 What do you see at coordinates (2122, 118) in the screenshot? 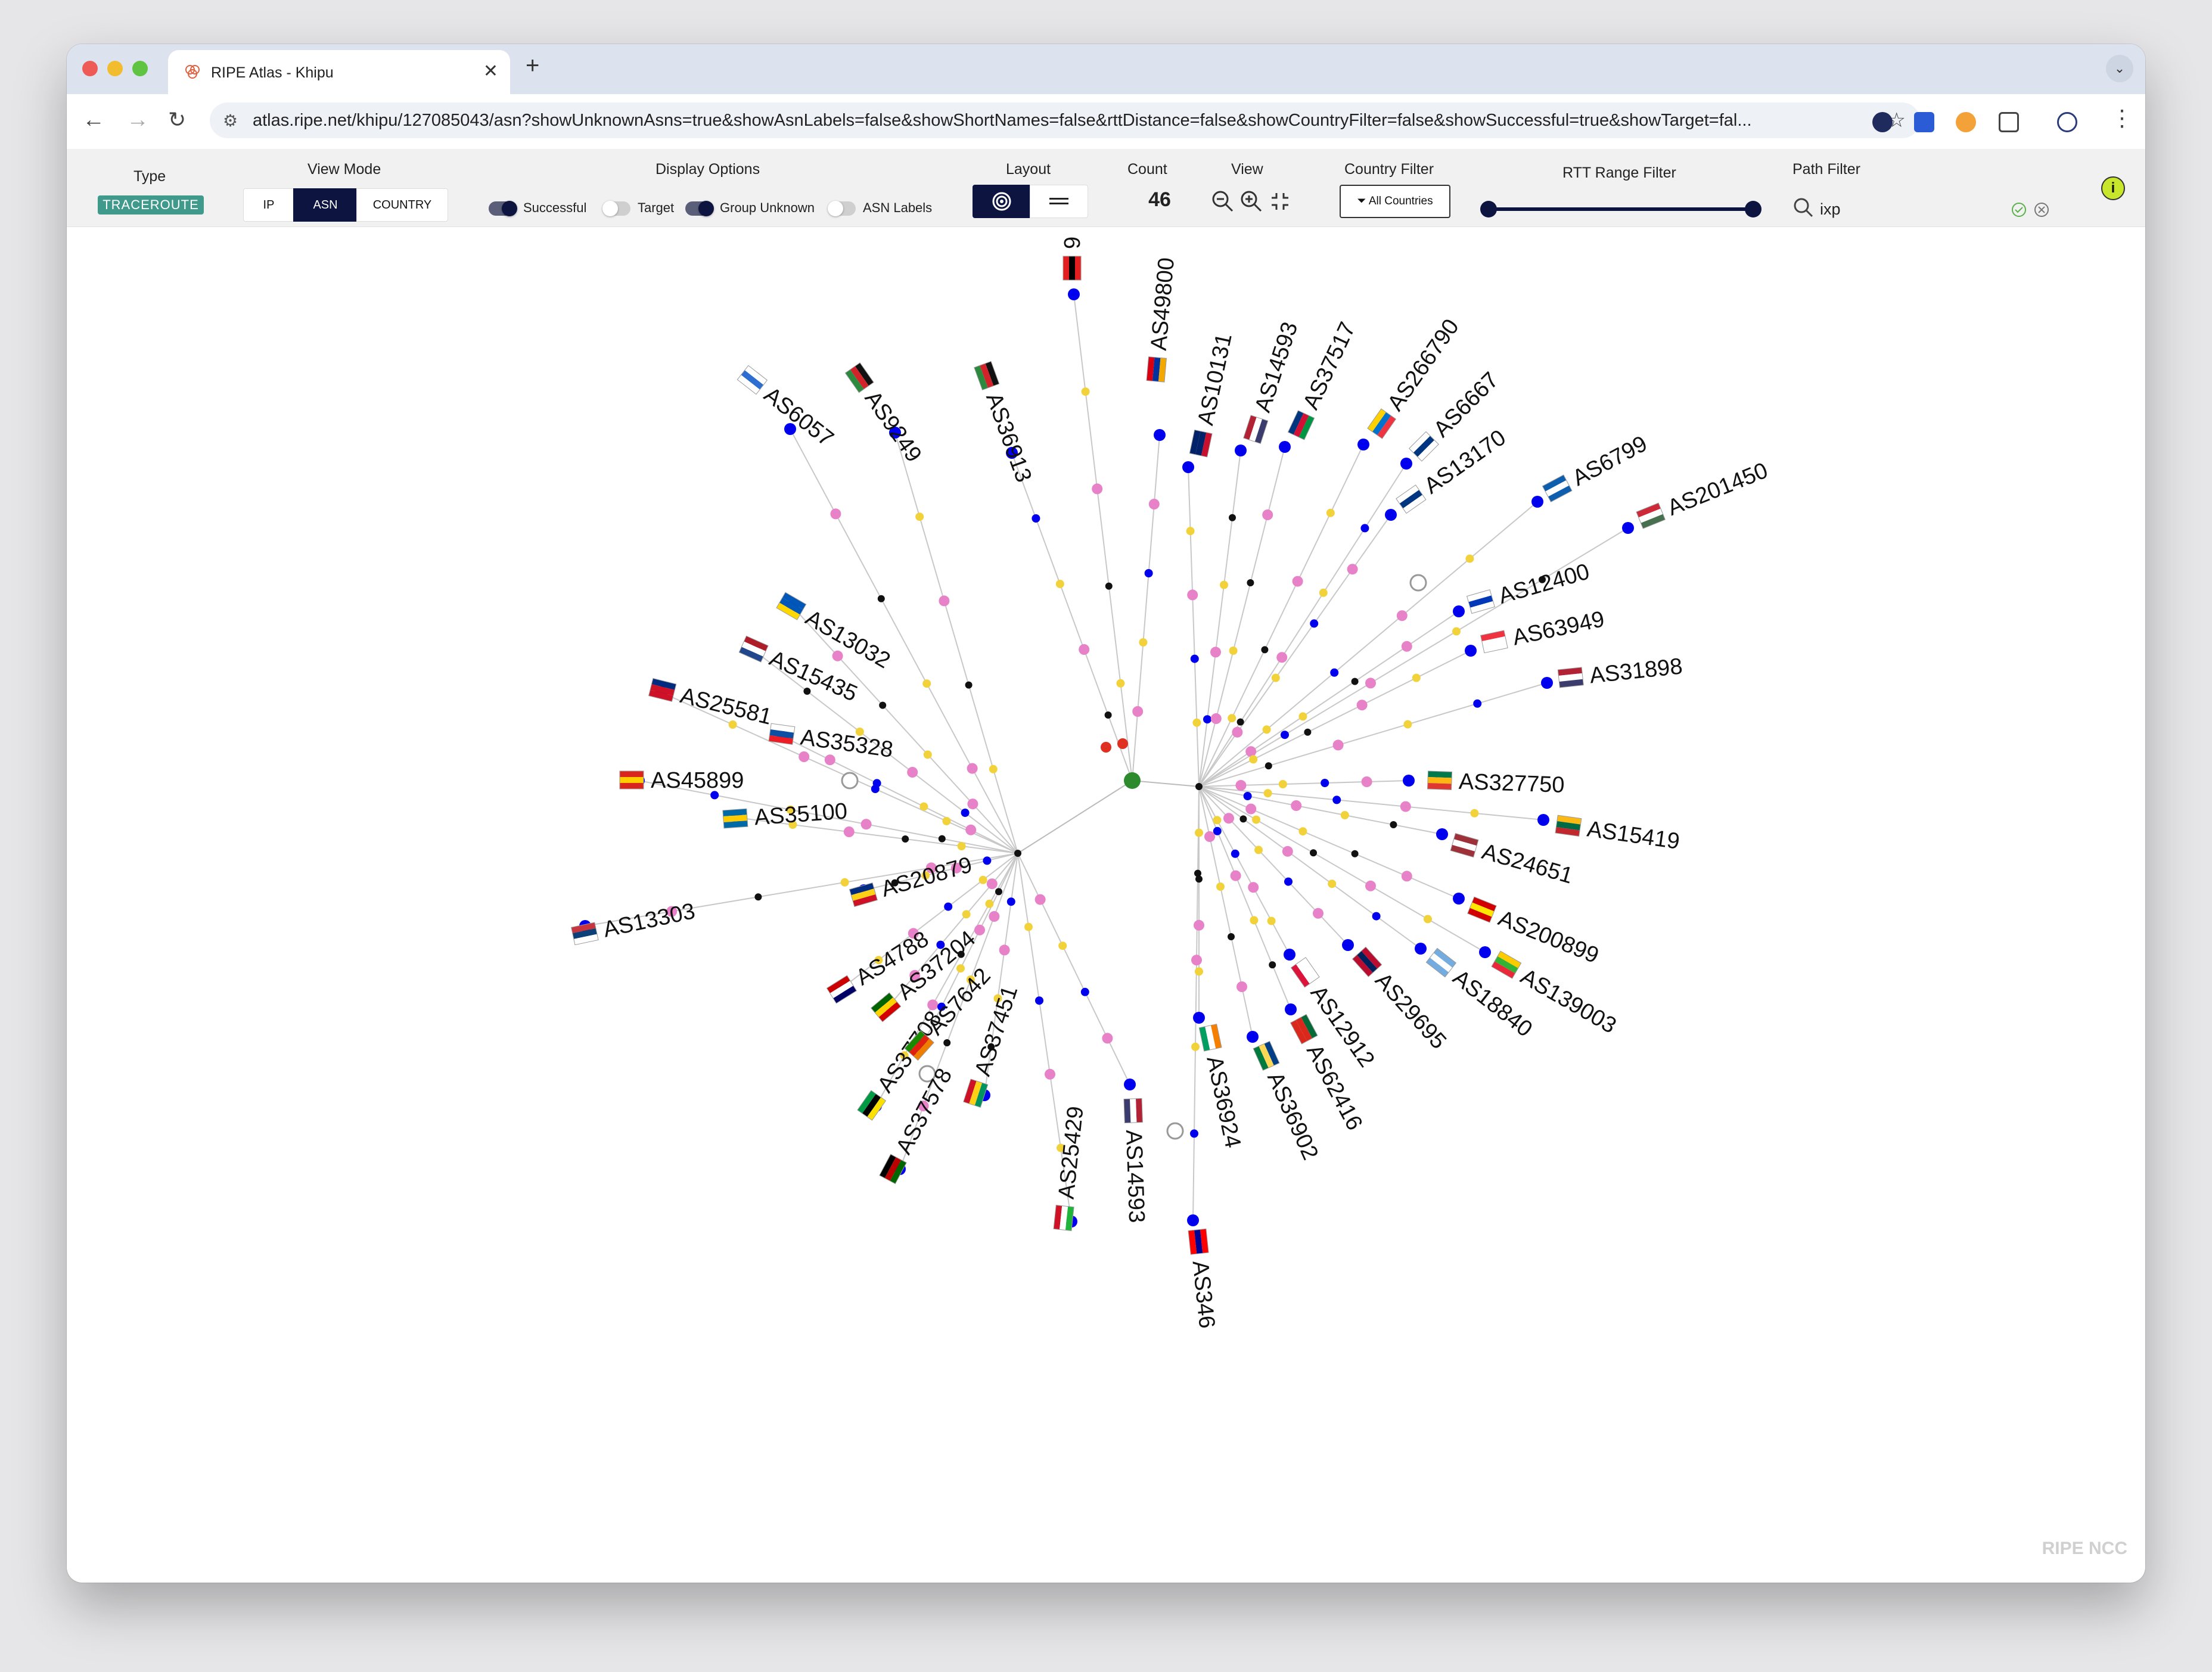
I see `browser-menu-icon: ⋮` at bounding box center [2122, 118].